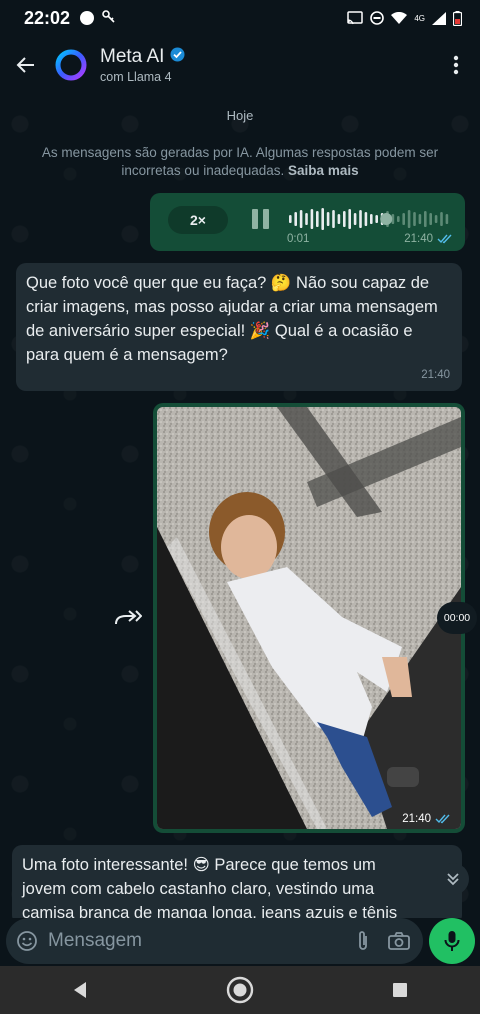  Describe the element at coordinates (87, 18) in the screenshot. I see `notification-dot-icon` at that location.